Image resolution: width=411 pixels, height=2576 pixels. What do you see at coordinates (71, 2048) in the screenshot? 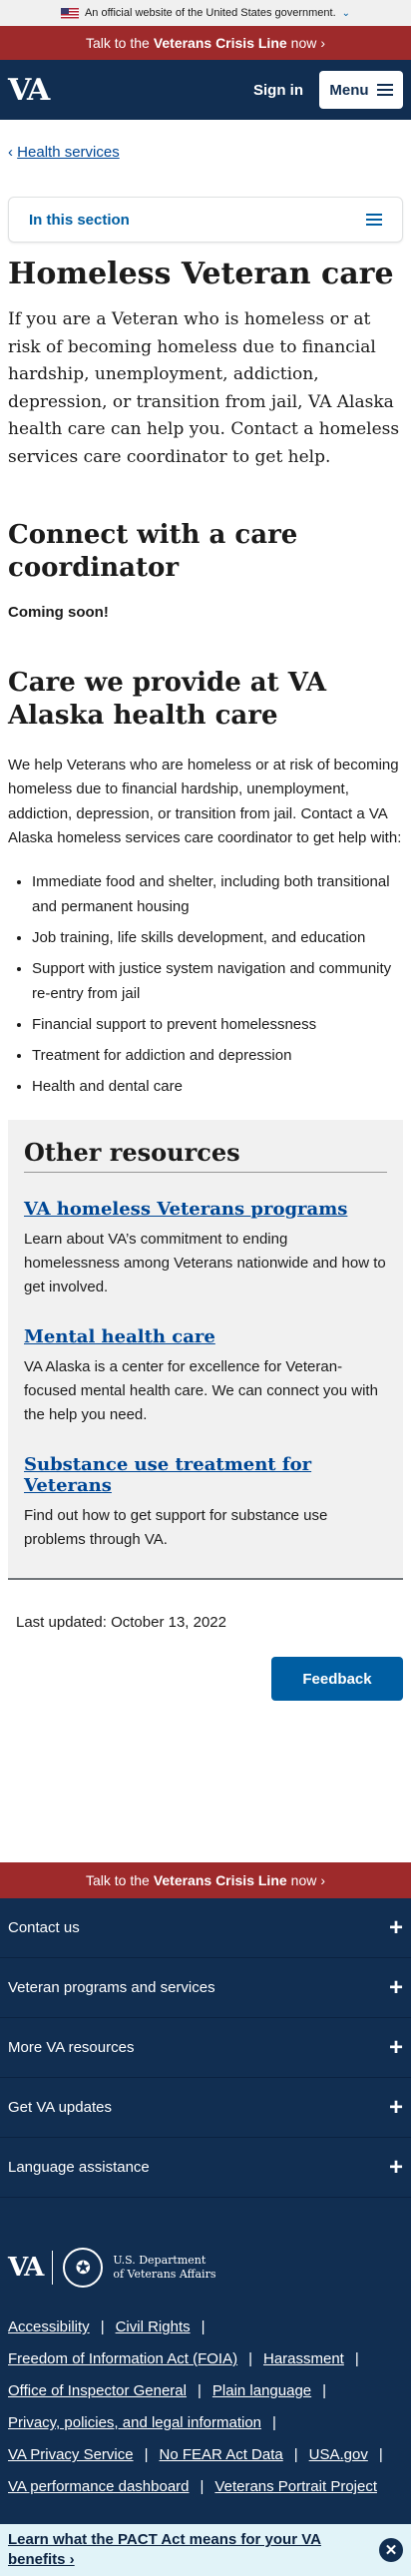
I see `accordion-label: More VA resources` at bounding box center [71, 2048].